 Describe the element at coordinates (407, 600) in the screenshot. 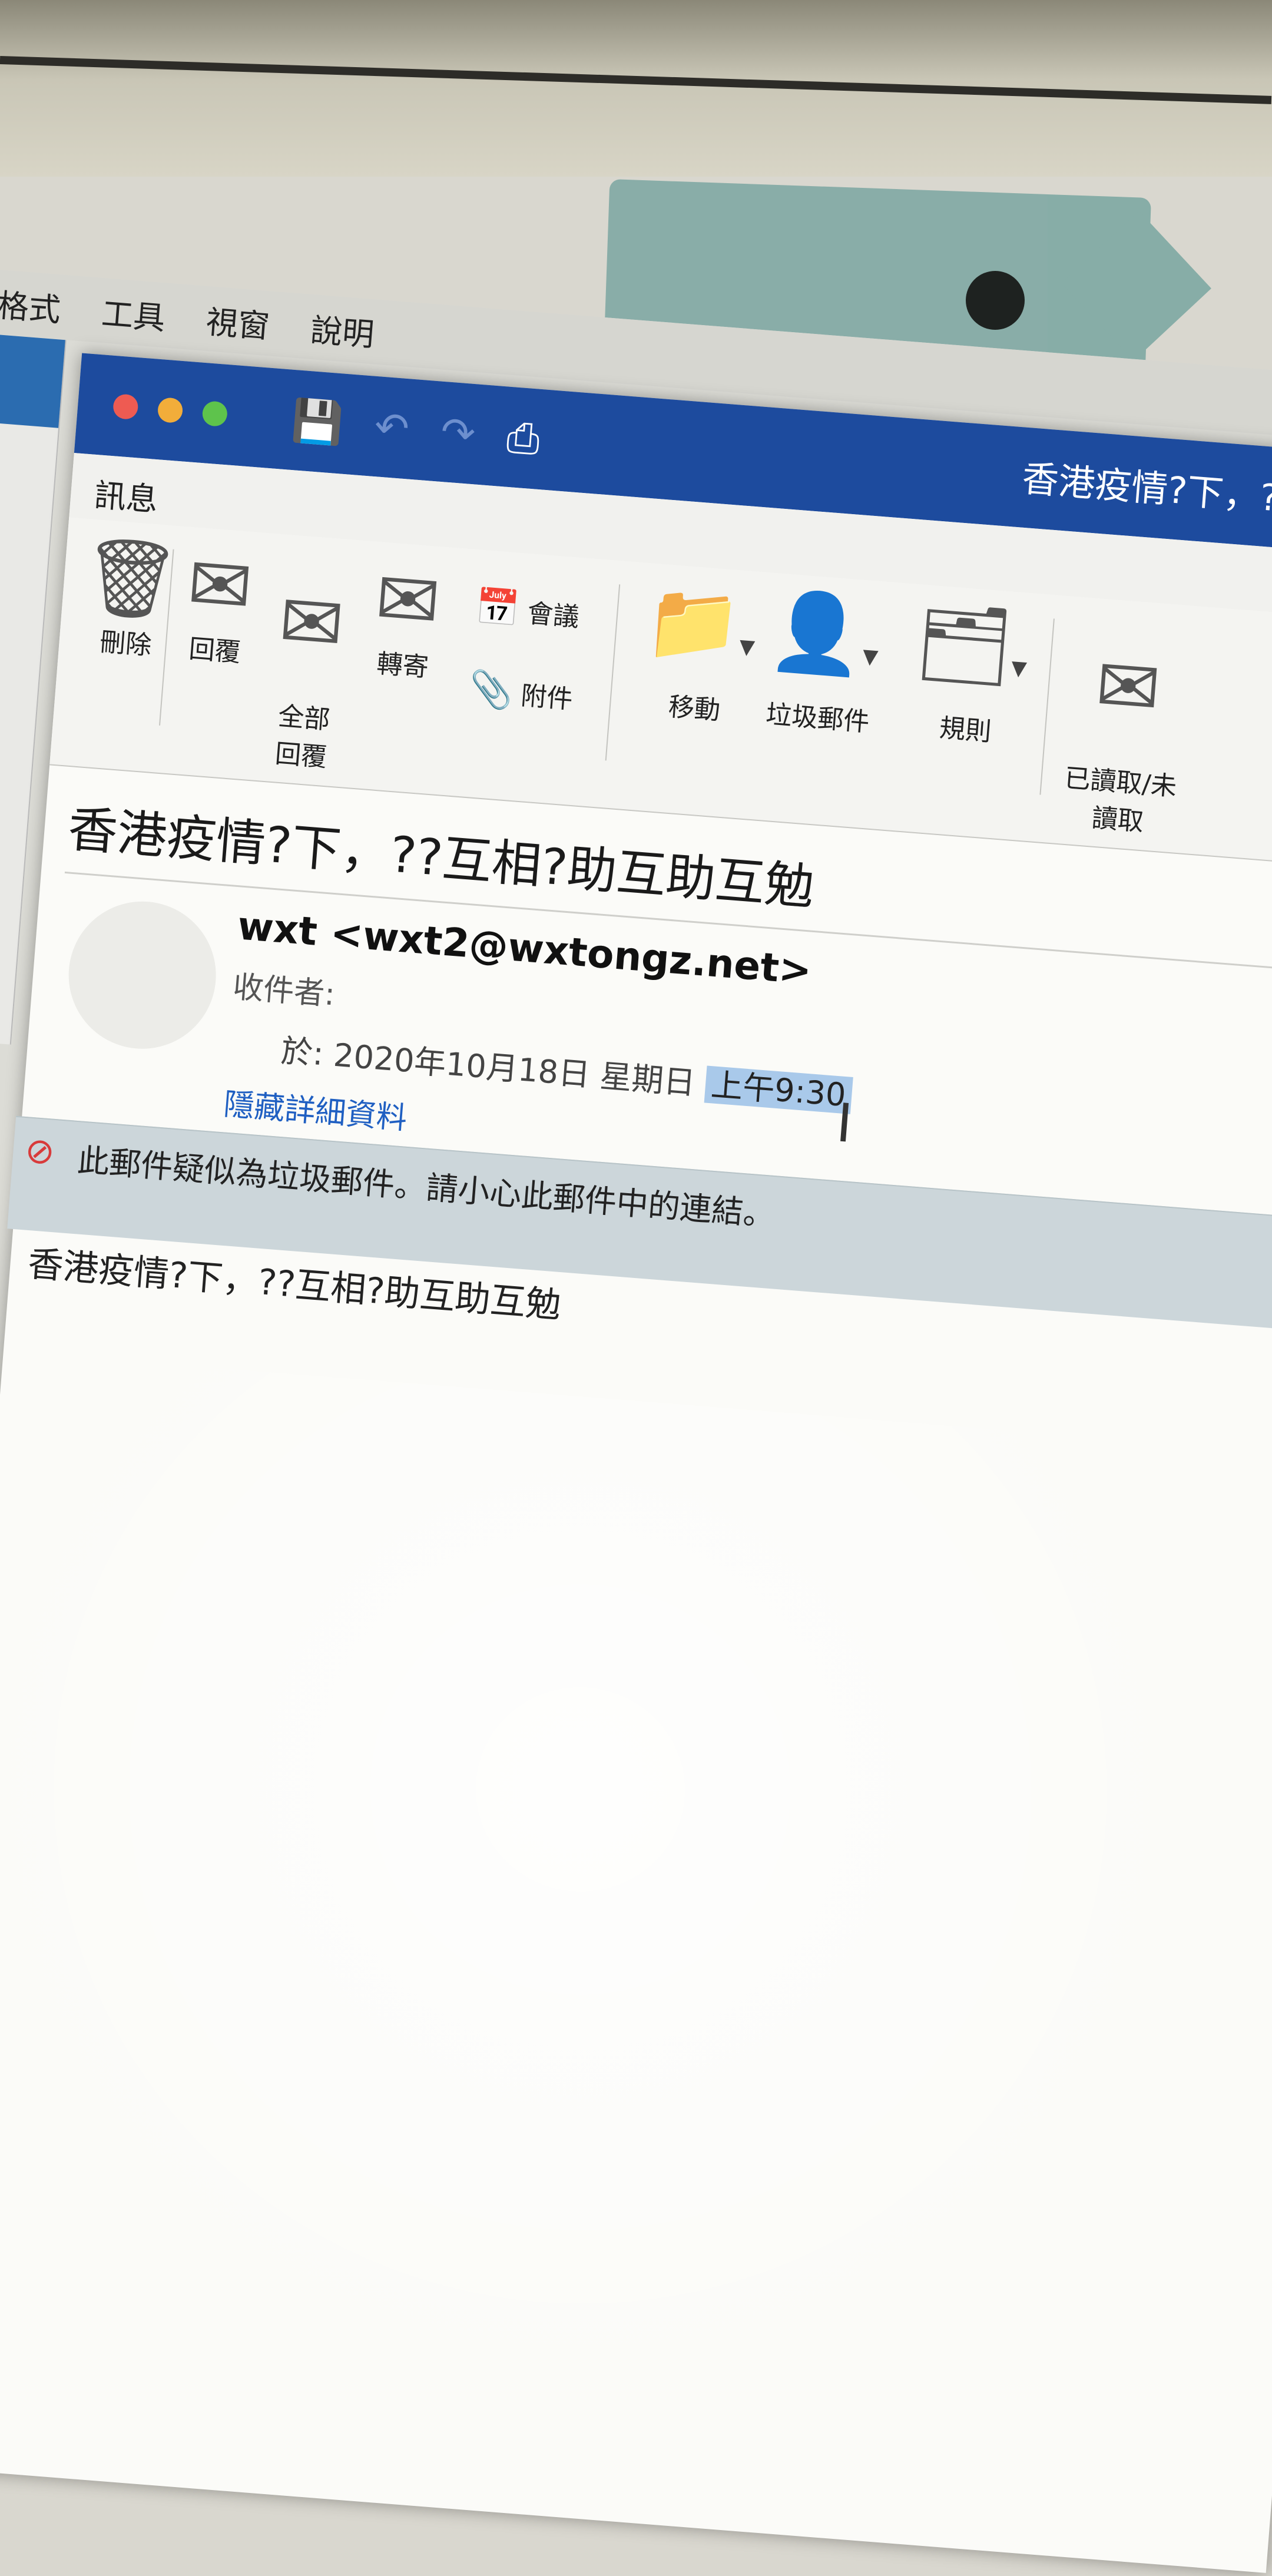

I see `forward-icon: ✉` at that location.